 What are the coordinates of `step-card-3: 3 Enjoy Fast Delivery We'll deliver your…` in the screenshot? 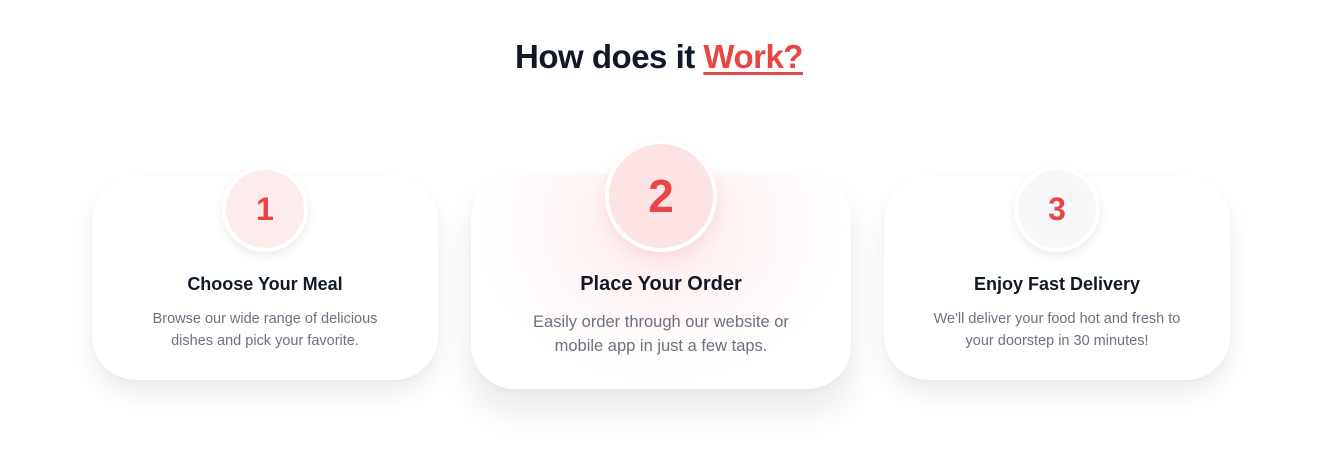 It's located at (1057, 273).